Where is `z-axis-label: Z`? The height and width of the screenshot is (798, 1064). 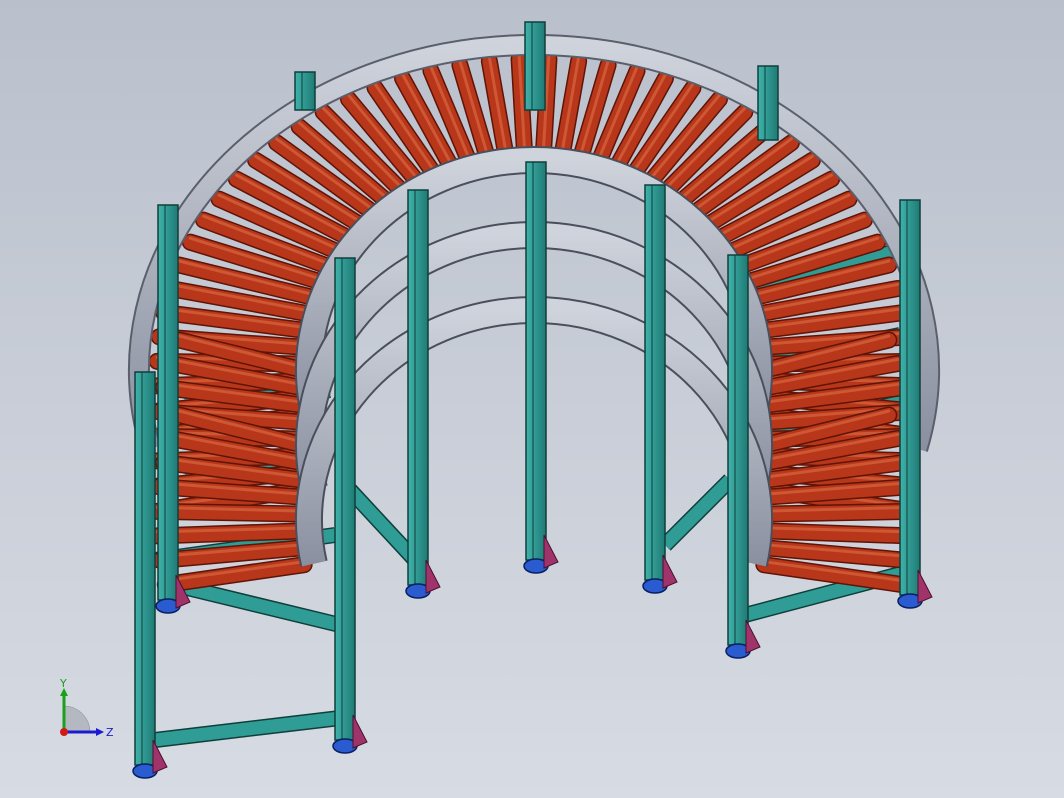 z-axis-label: Z is located at coordinates (110, 732).